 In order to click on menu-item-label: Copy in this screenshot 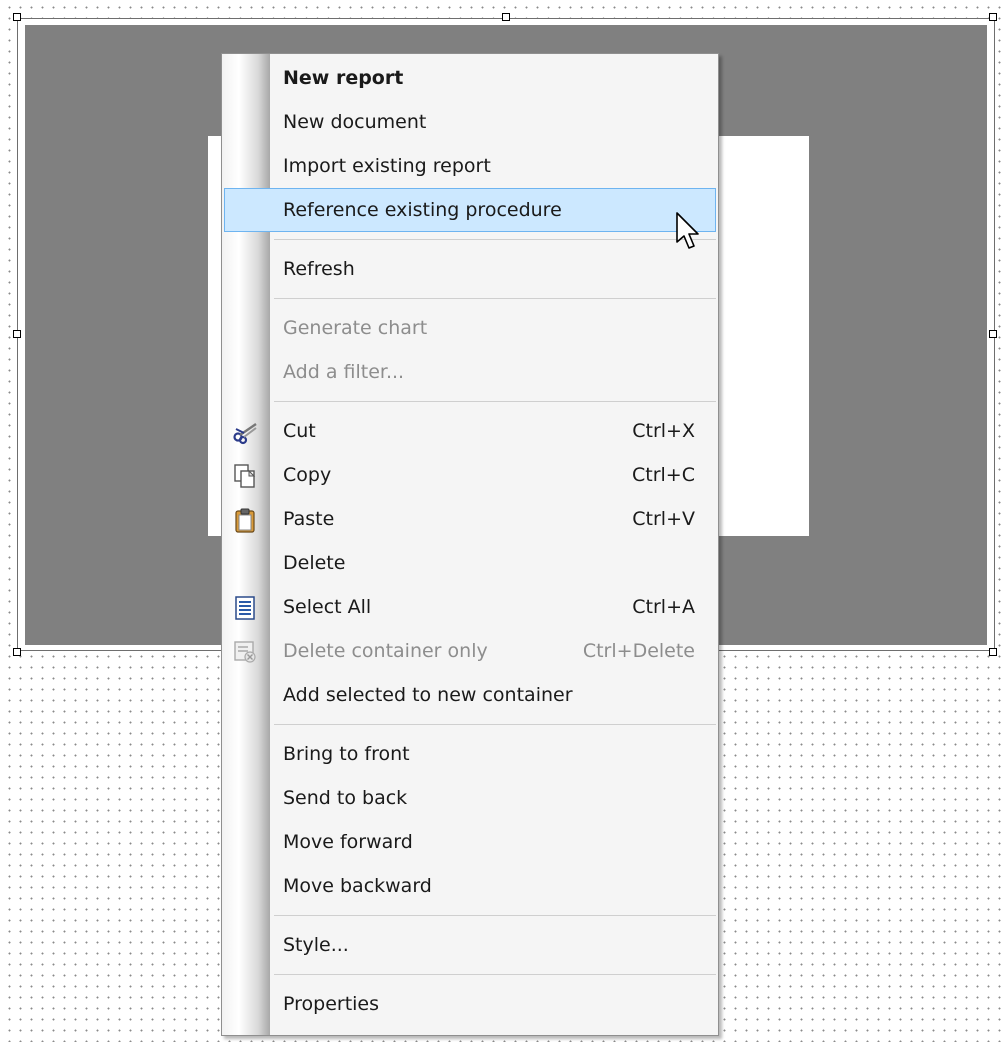, I will do `click(307, 475)`.